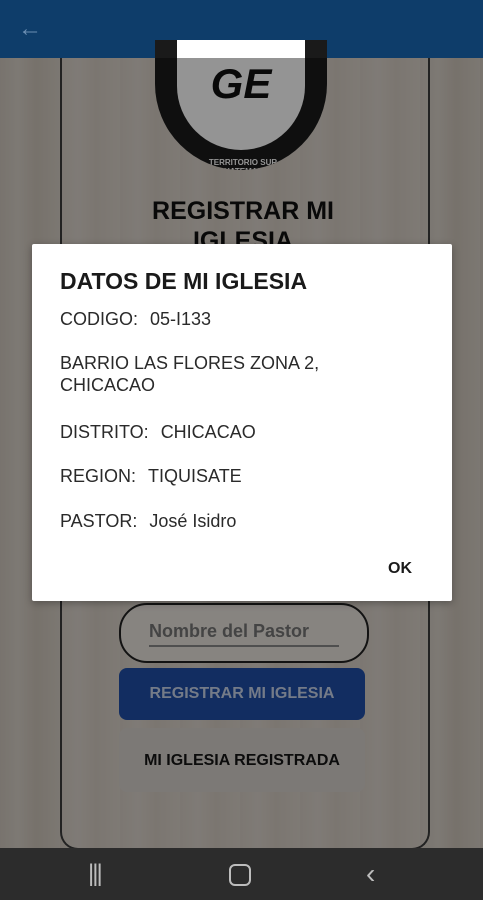  I want to click on address-line2: CHICACAO, so click(108, 385).